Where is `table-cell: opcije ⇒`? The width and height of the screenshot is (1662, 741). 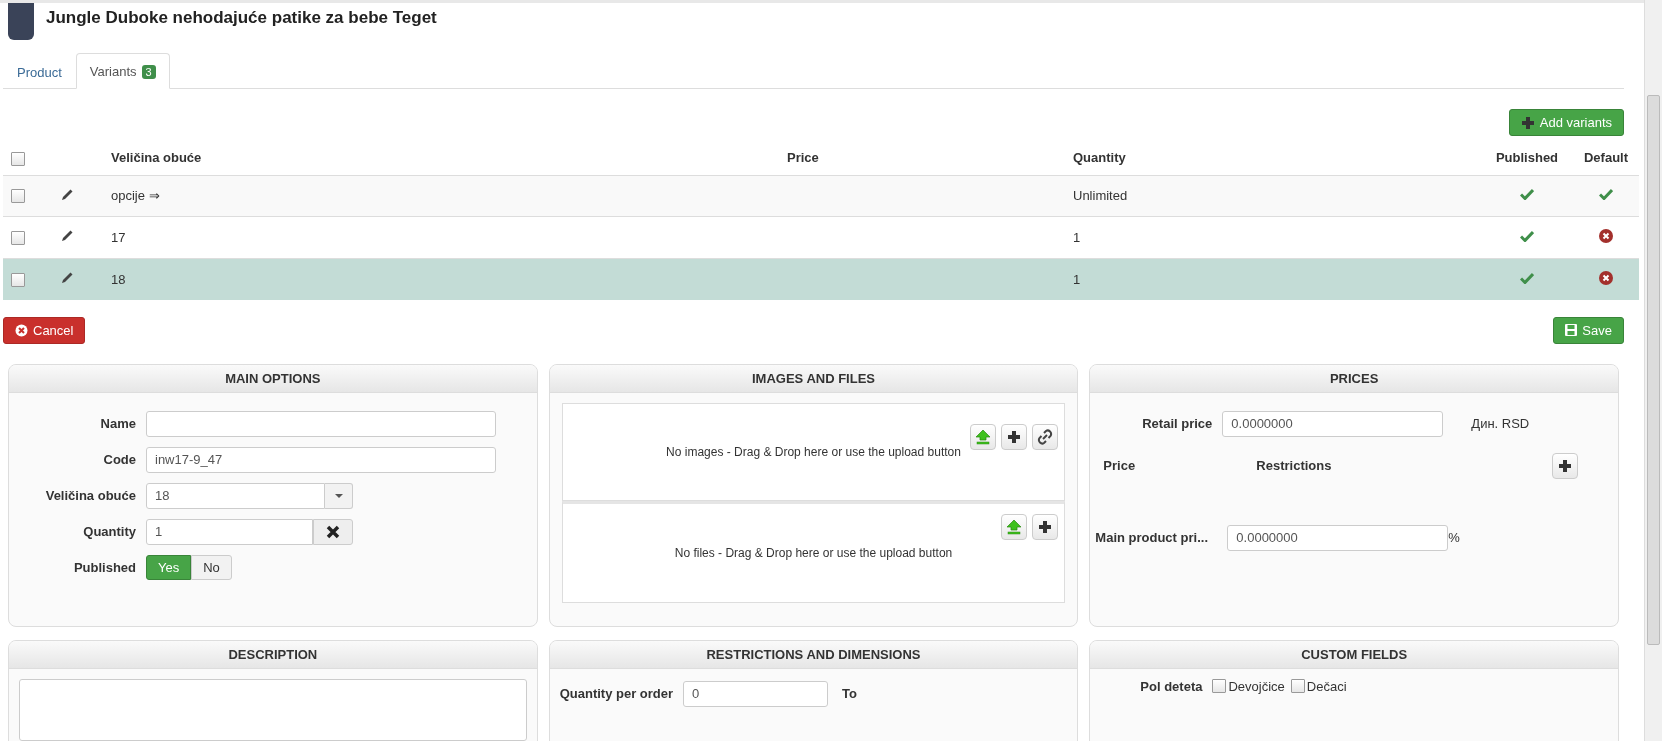
table-cell: opcije ⇒ is located at coordinates (441, 196).